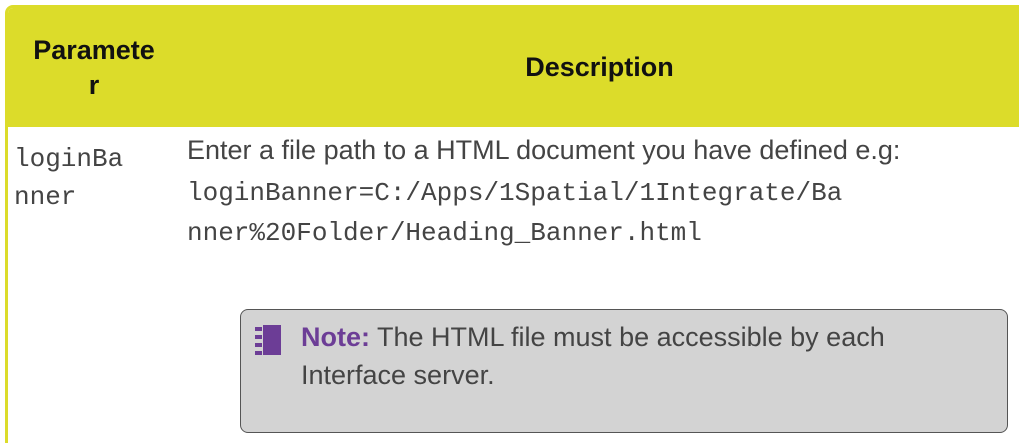 The height and width of the screenshot is (443, 1019). I want to click on notebook-icon, so click(268, 340).